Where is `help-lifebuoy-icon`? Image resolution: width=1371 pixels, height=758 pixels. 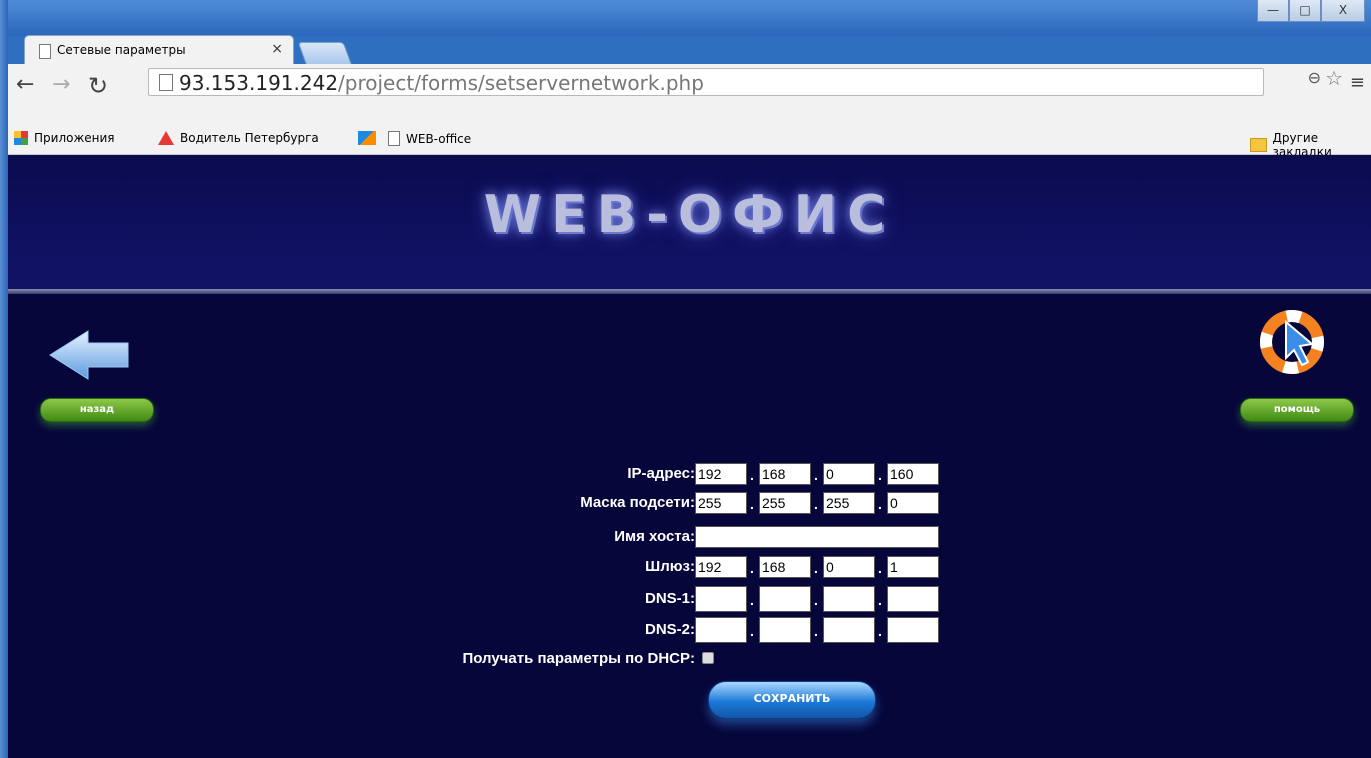
help-lifebuoy-icon is located at coordinates (1293, 342).